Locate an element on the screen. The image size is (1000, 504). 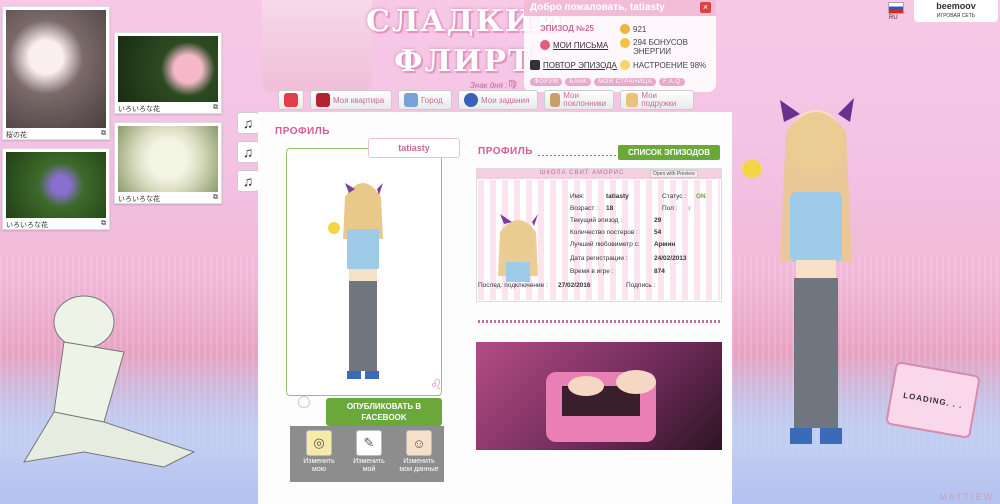
radio-circle is located at coordinates (304, 402).